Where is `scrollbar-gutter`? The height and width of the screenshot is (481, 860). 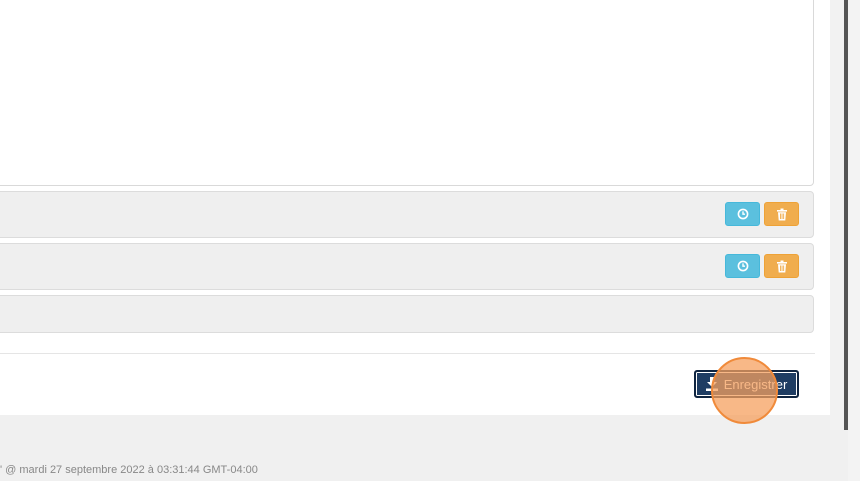
scrollbar-gutter is located at coordinates (837, 215).